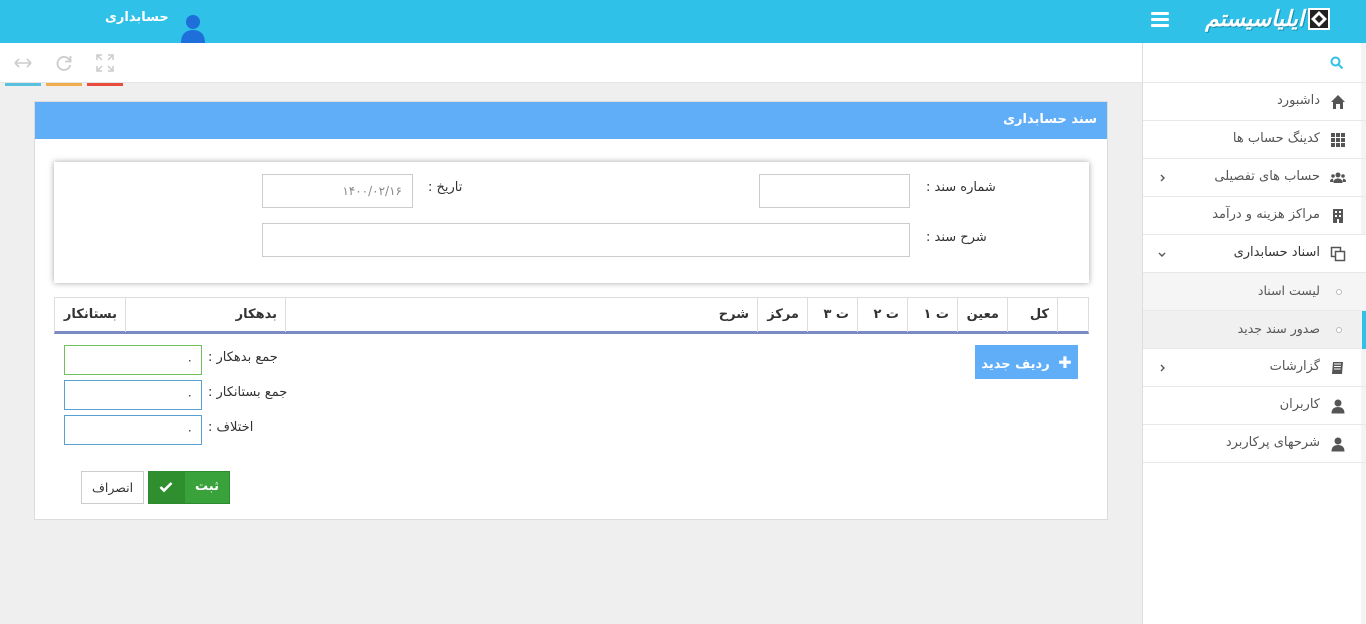 The width and height of the screenshot is (1366, 624). Describe the element at coordinates (205, 315) in the screenshot. I see `column-header-debit: بدهکار` at that location.